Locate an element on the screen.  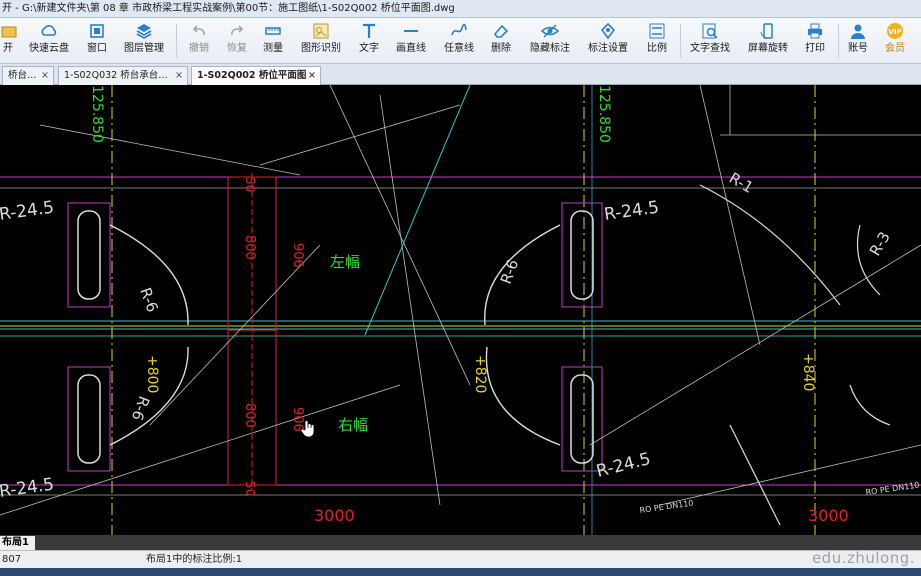
cloud-drive-button: 快速云盘 is located at coordinates (49, 41).